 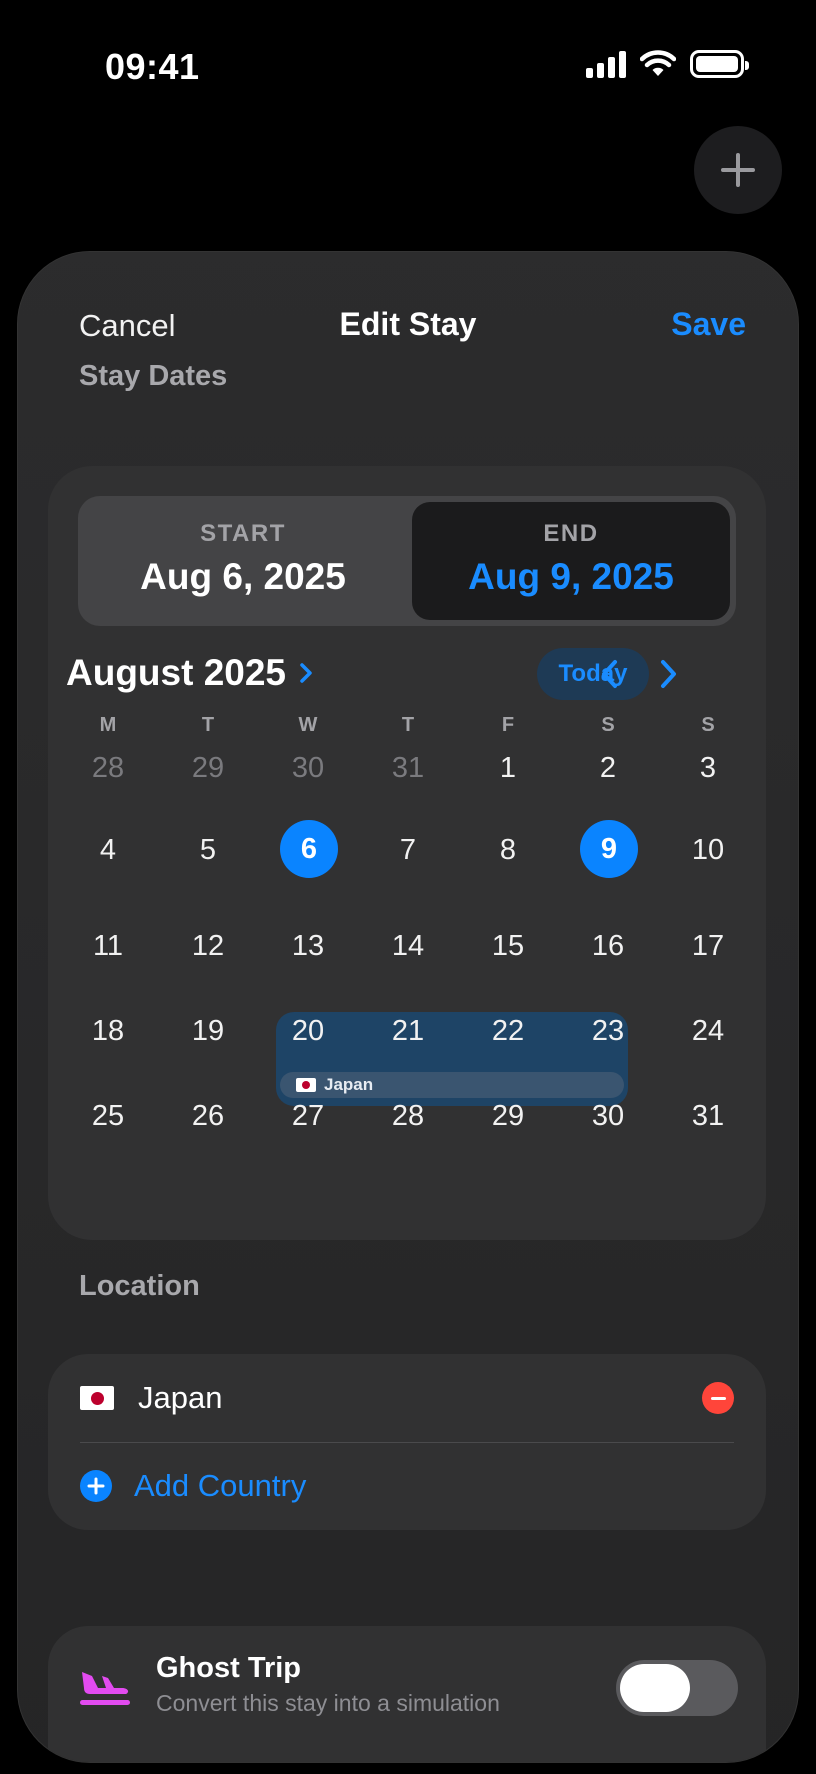 I want to click on calendar-week: 28 29 30 31 1 2 3, so click(x=408, y=768).